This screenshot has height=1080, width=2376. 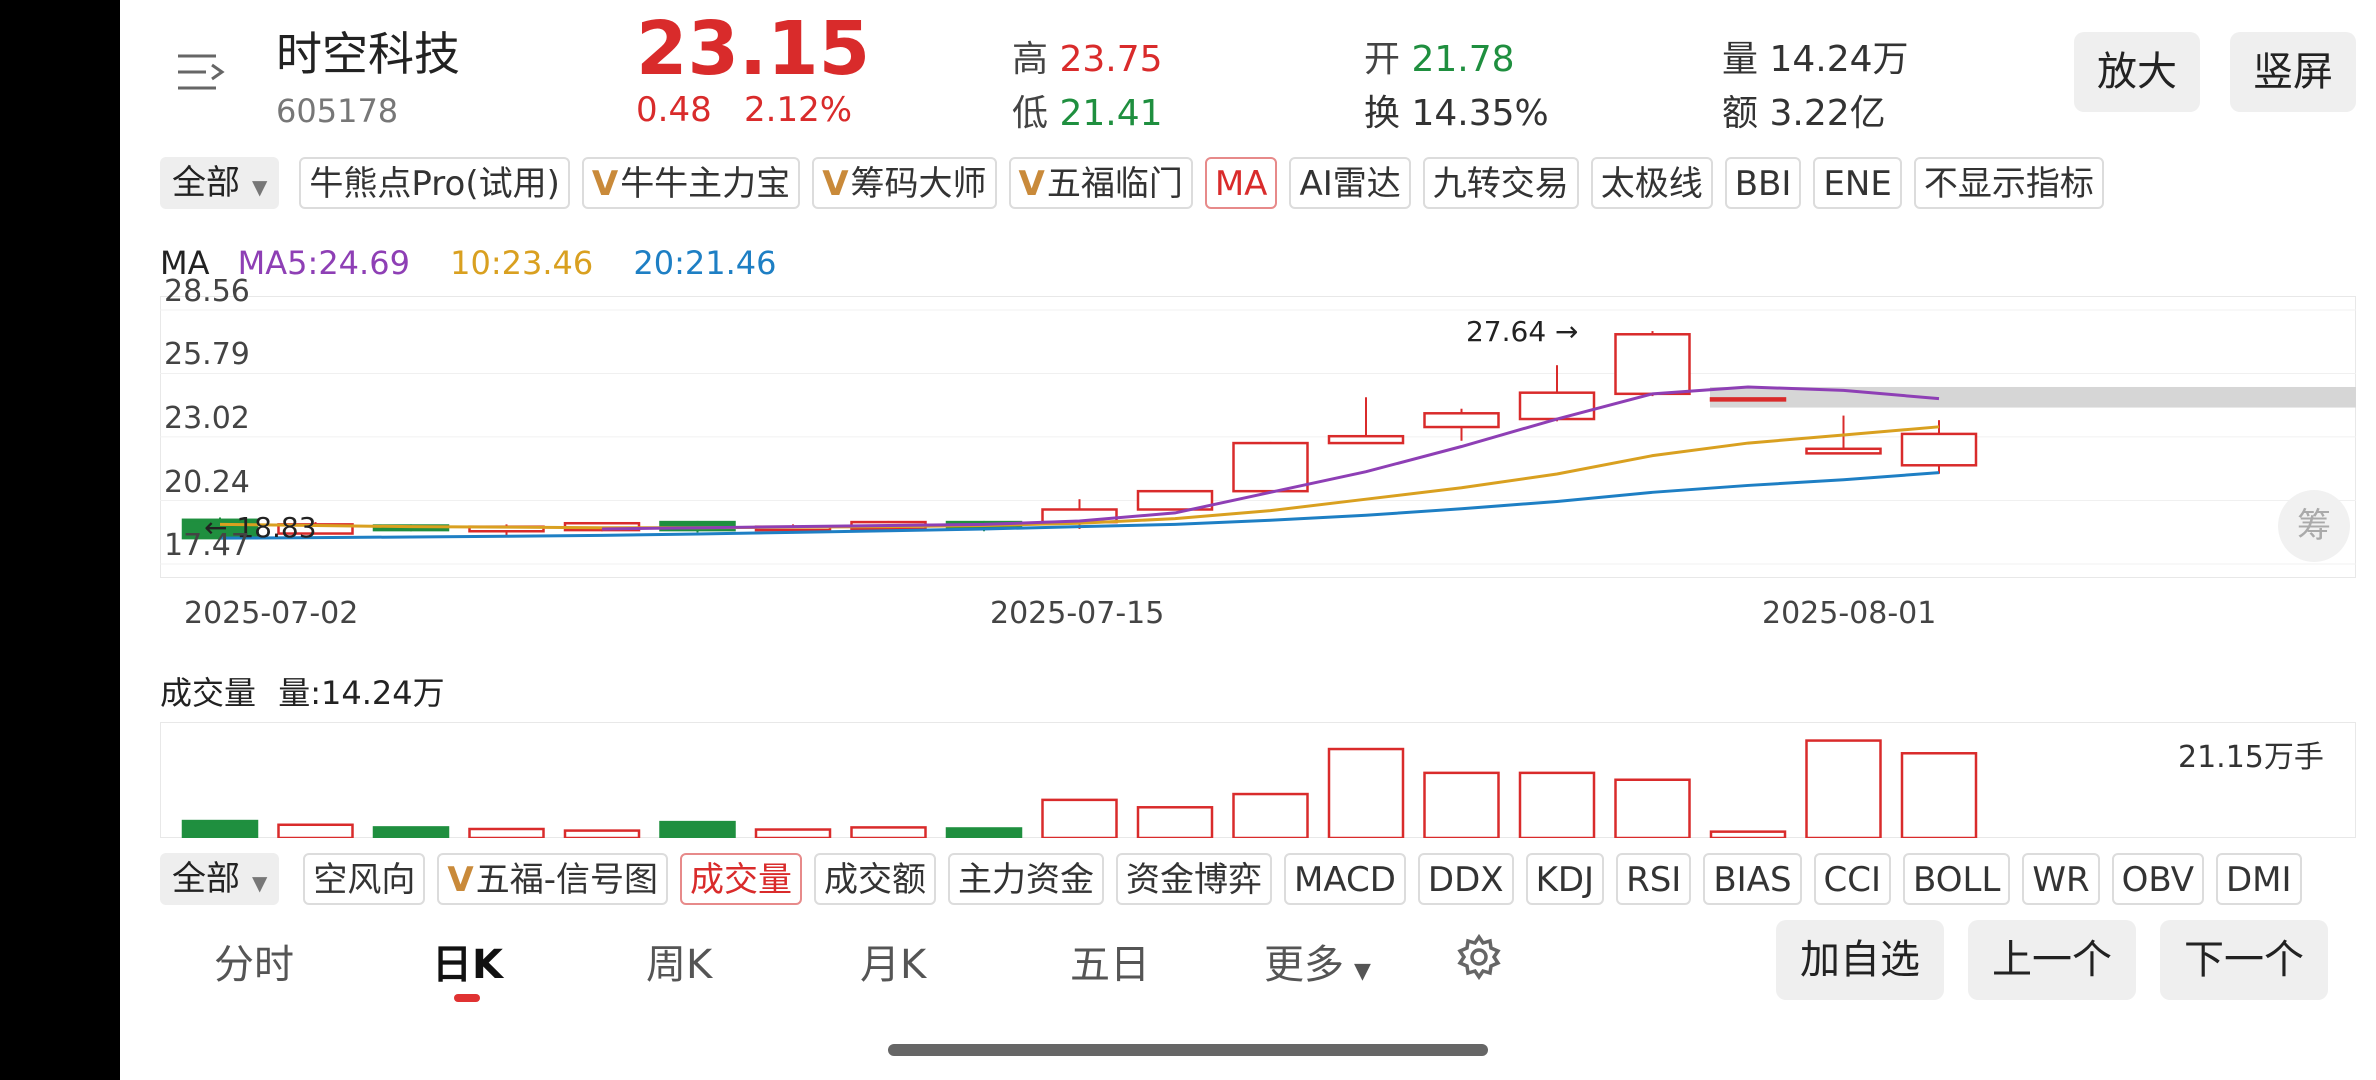 What do you see at coordinates (1030, 59) in the screenshot?
I see `stat-high-label: 高` at bounding box center [1030, 59].